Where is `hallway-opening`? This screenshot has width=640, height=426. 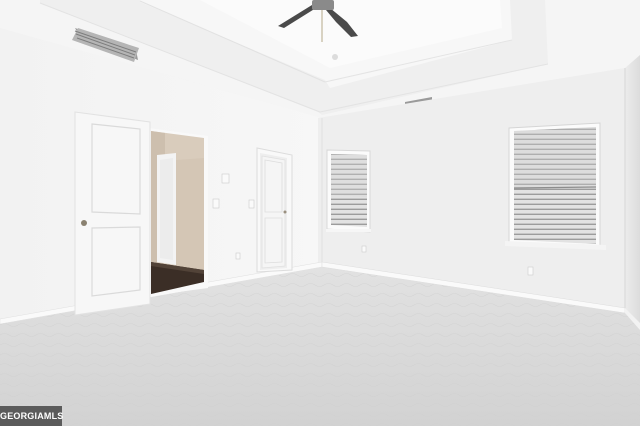 hallway-opening is located at coordinates (178, 212).